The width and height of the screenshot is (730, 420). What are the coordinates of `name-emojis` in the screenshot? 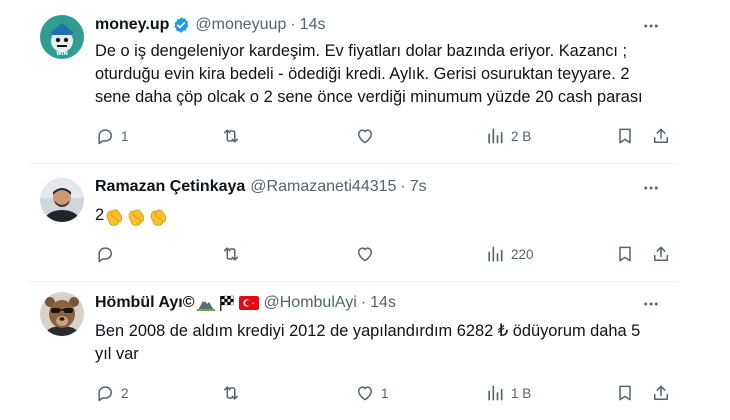 It's located at (227, 303).